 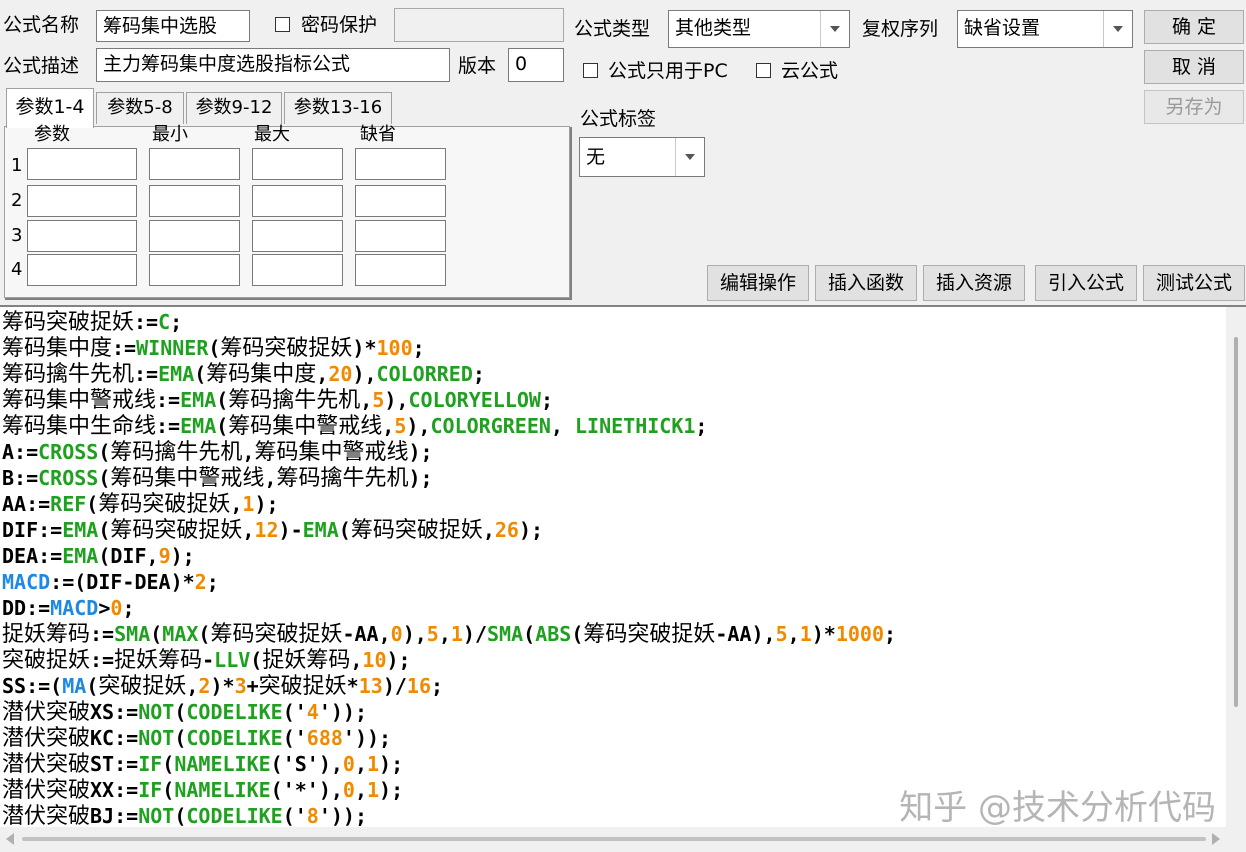 I want to click on scroll-left-icon, so click(x=10, y=839).